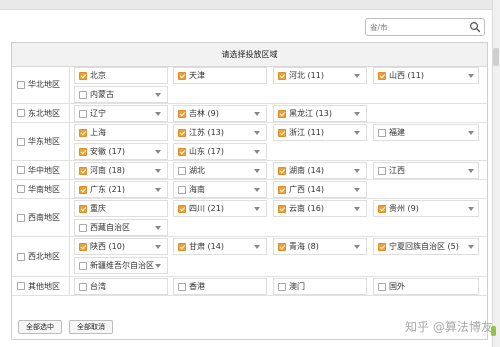 This screenshot has height=347, width=500. What do you see at coordinates (320, 170) in the screenshot?
I see `province-item: 湖南 (14)` at bounding box center [320, 170].